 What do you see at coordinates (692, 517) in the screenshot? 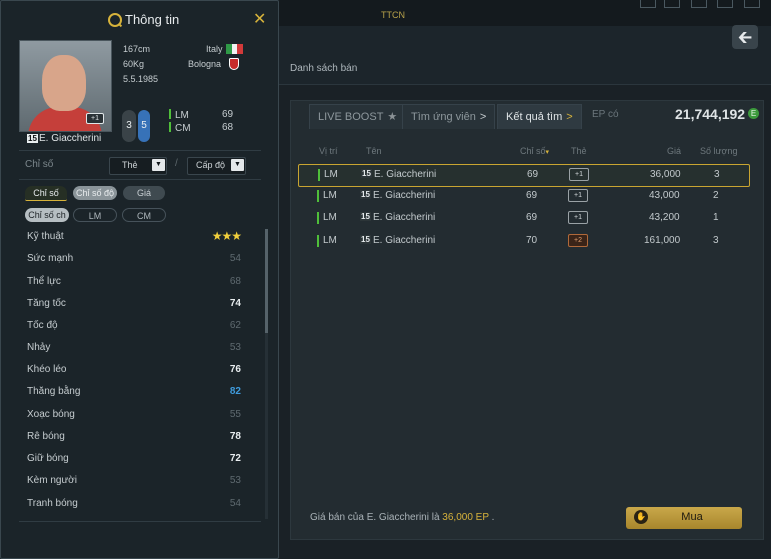
I see `buy-button-label: Mua` at bounding box center [692, 517].